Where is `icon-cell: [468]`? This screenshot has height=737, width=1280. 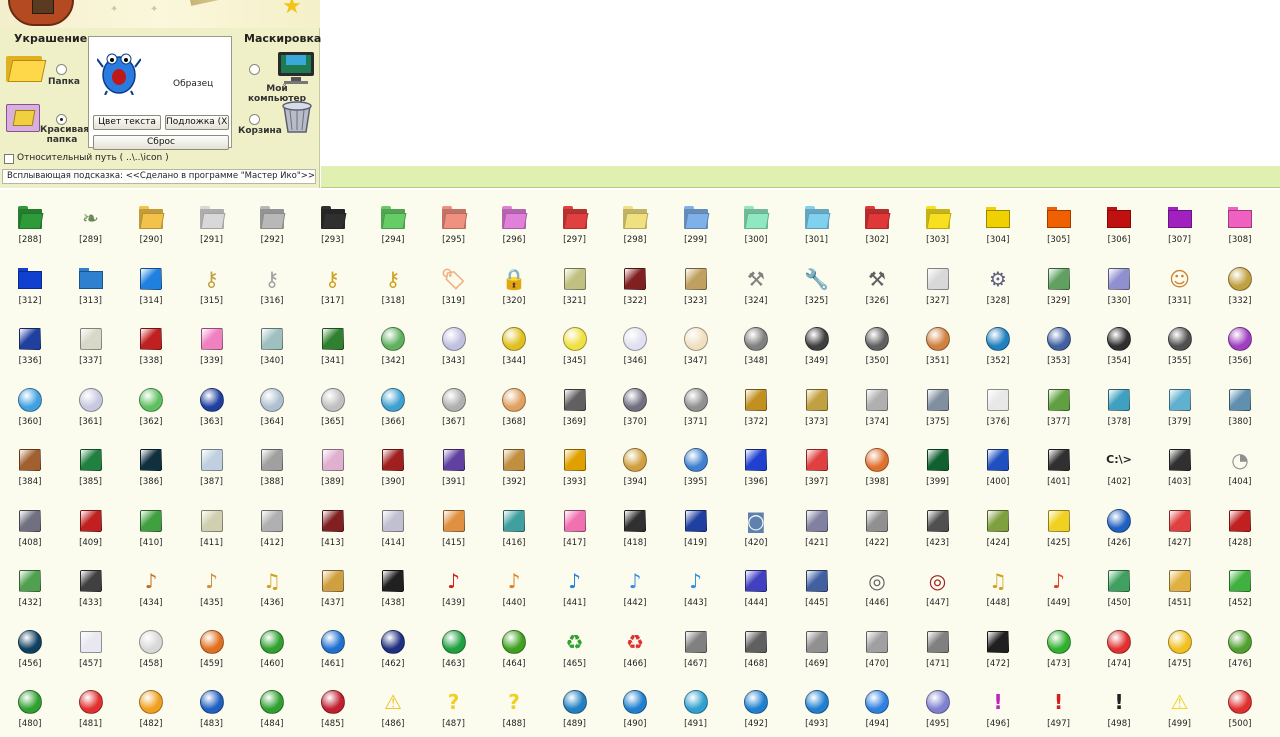 icon-cell: [468] is located at coordinates (756, 648).